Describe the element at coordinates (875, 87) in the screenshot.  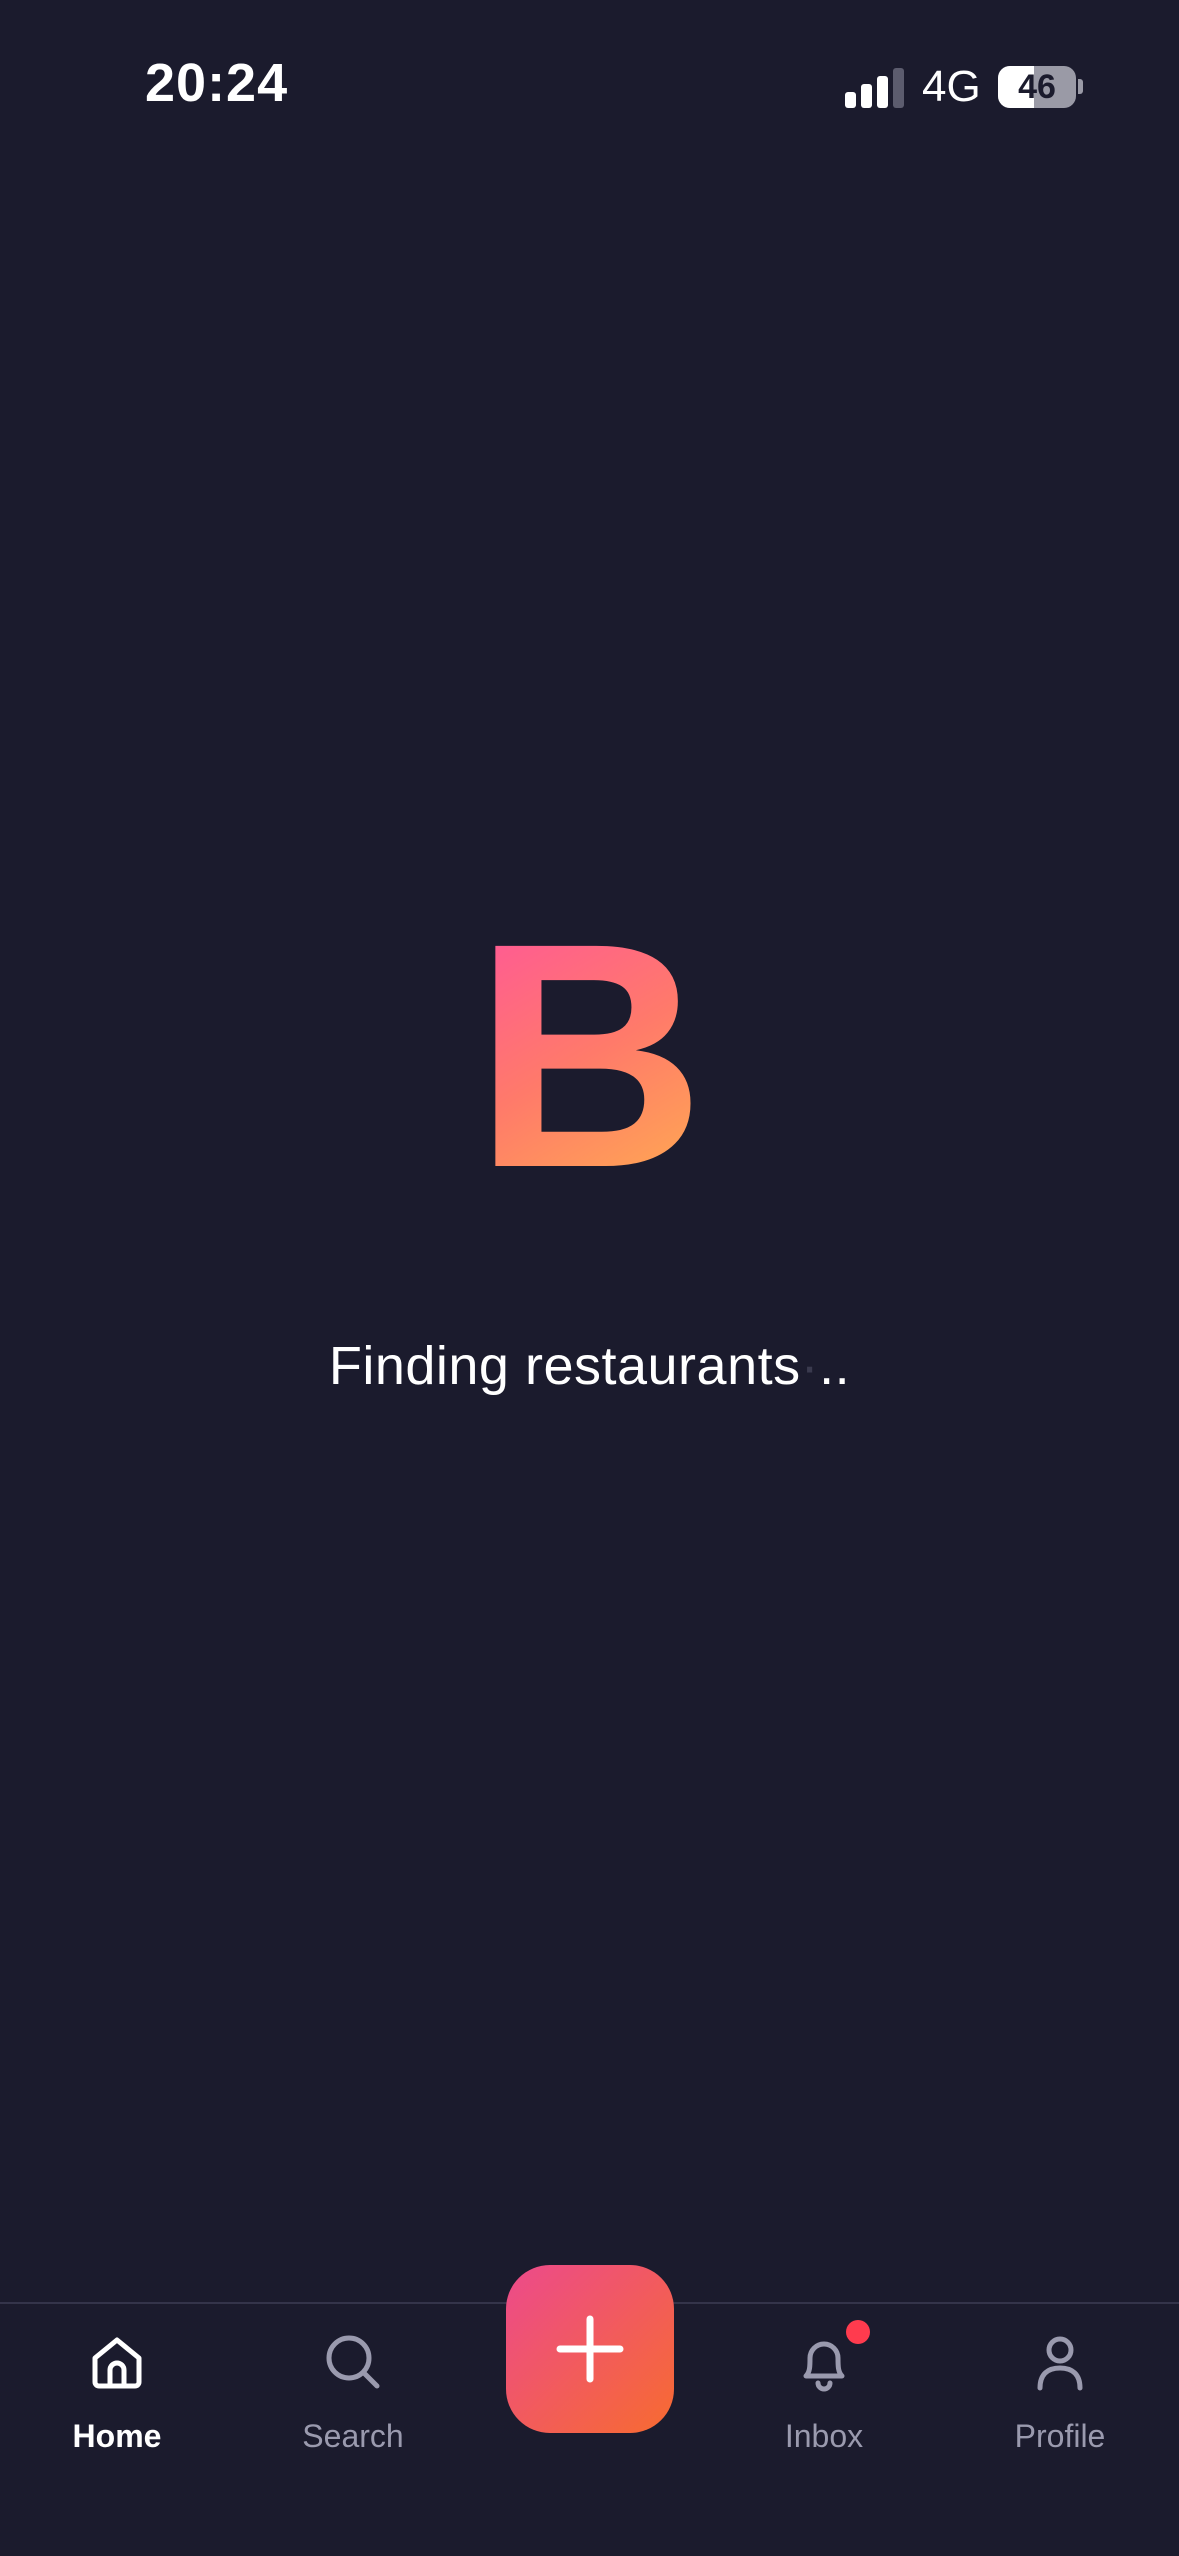
I see `cellular-signal-icon` at that location.